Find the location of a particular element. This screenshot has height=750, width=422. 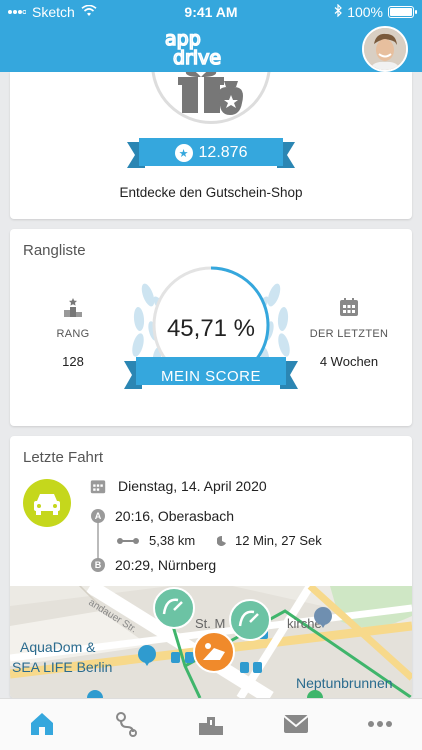

poi-label-2: SEA LIFE Berlin is located at coordinates (62, 667).